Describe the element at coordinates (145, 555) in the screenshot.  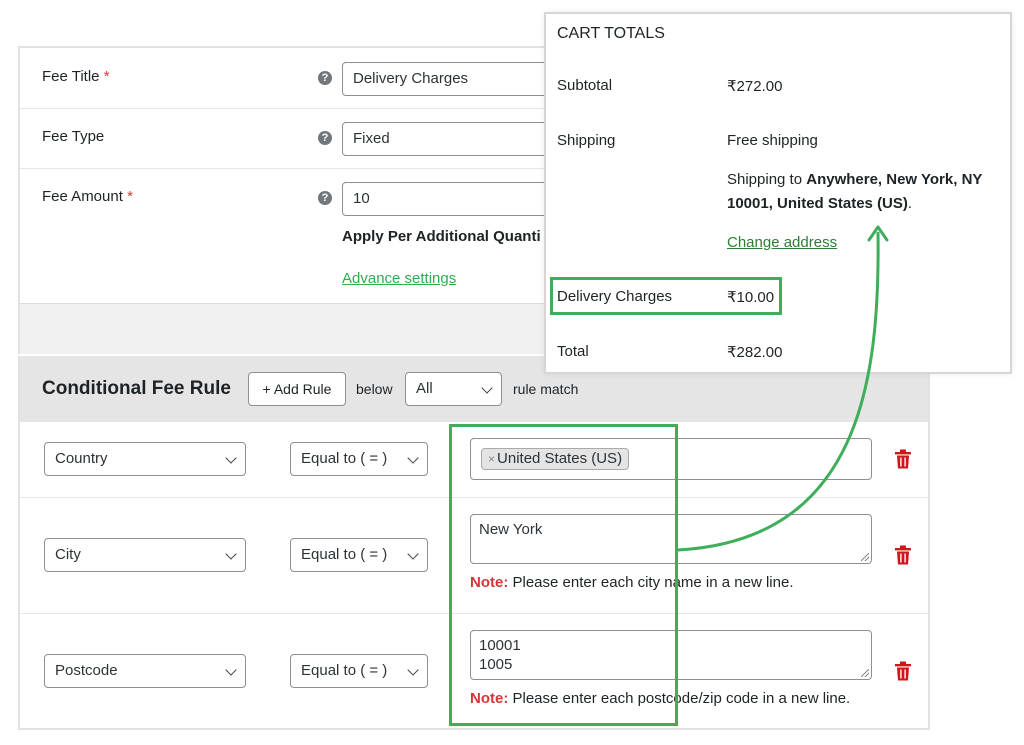
I see `condition-field-select: City` at that location.